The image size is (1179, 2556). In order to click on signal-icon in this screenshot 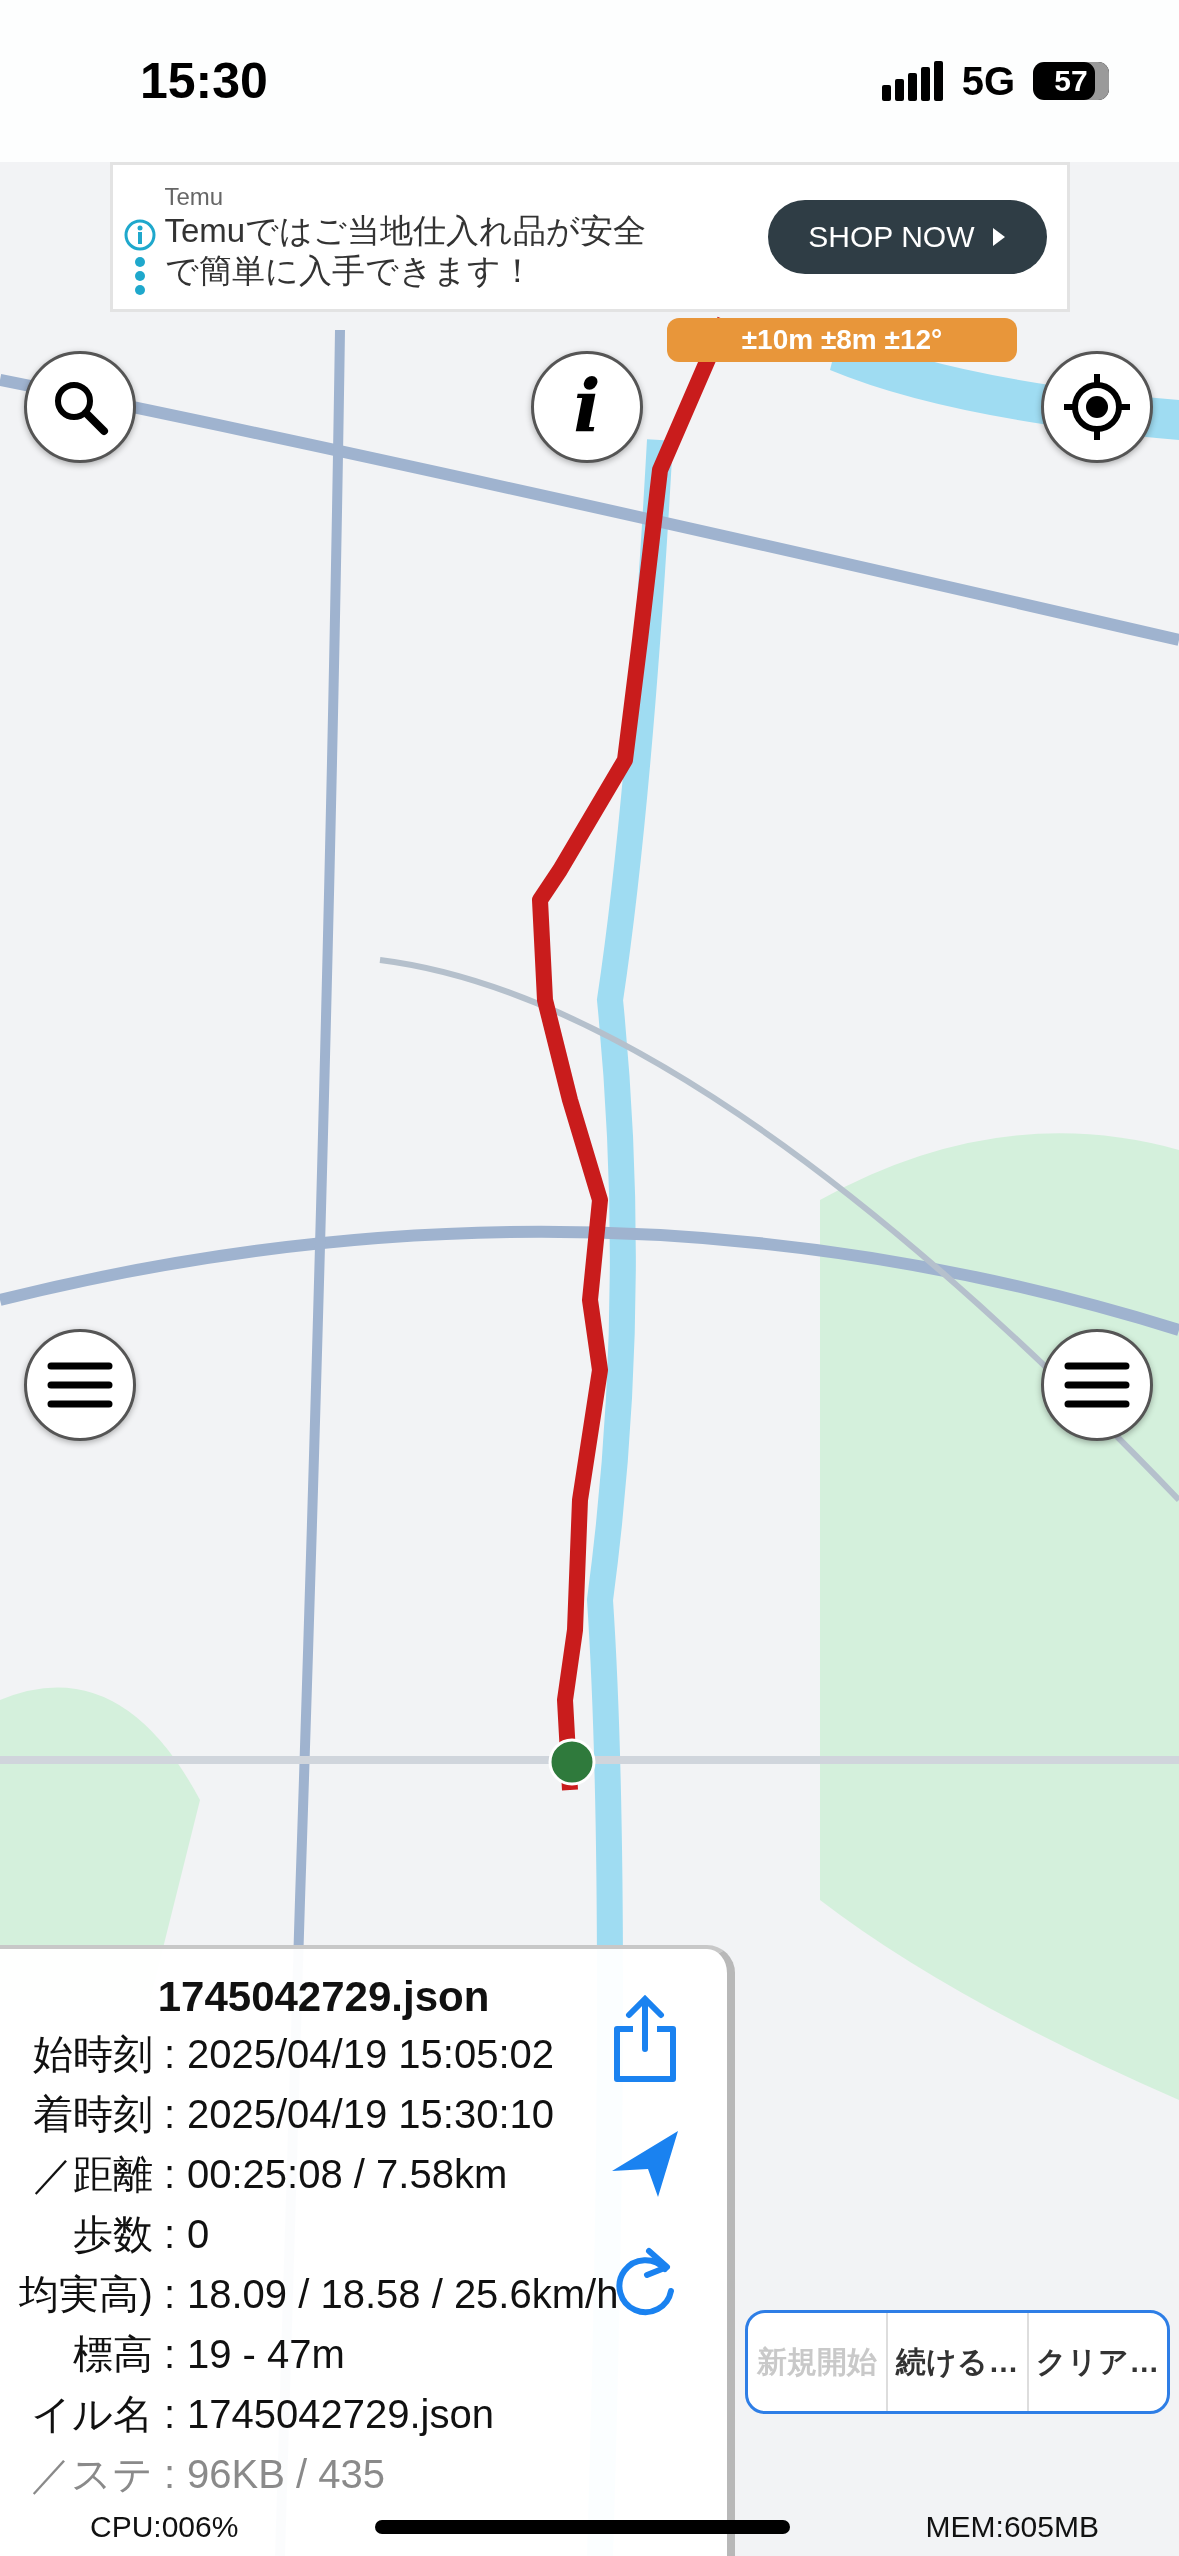, I will do `click(912, 81)`.